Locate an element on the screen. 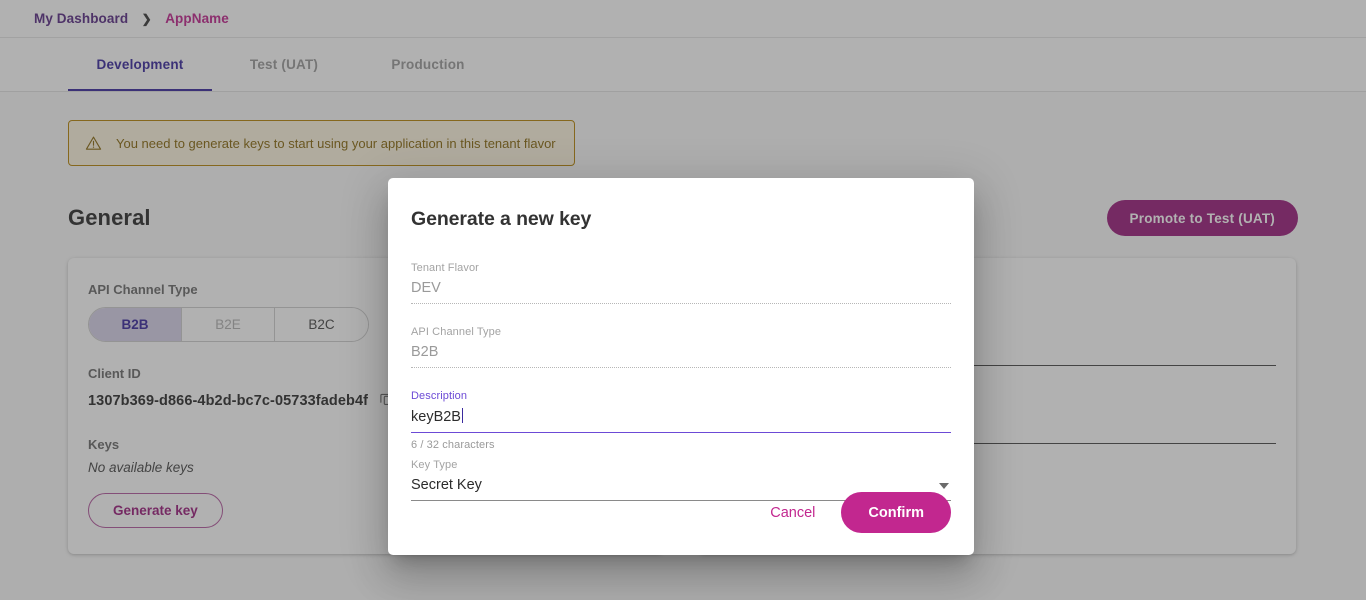  tenant-flavor-label: Tenant Flavor is located at coordinates (445, 268).